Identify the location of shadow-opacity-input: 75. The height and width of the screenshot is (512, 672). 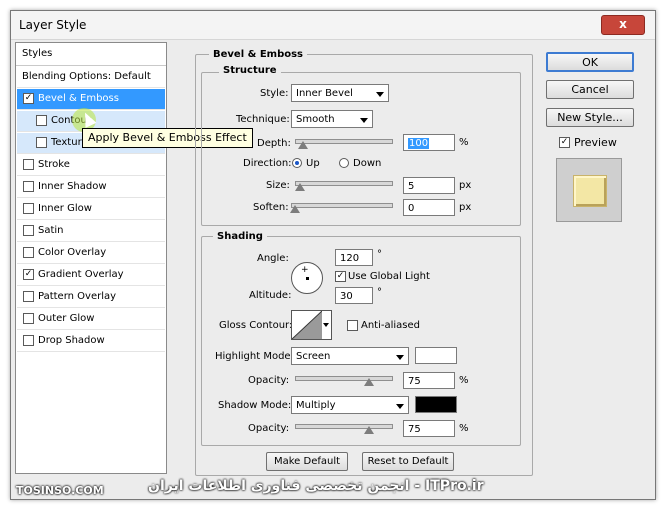
(429, 428).